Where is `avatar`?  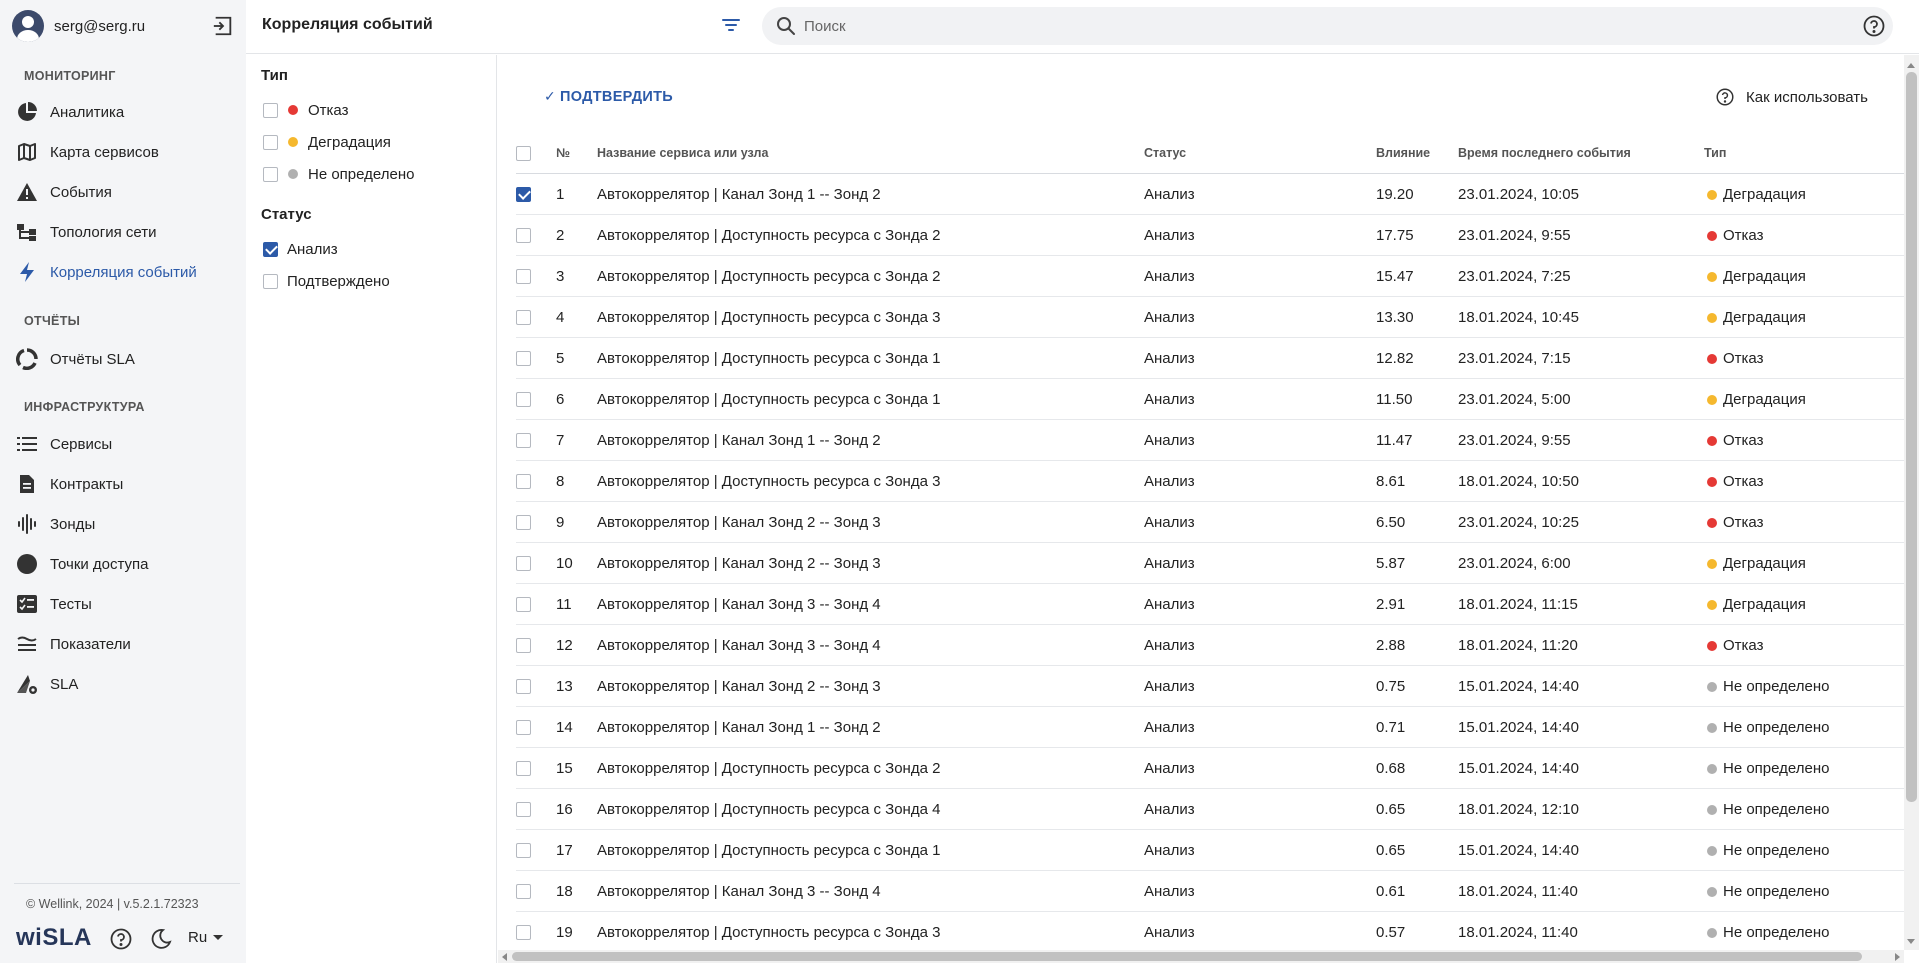
avatar is located at coordinates (28, 26).